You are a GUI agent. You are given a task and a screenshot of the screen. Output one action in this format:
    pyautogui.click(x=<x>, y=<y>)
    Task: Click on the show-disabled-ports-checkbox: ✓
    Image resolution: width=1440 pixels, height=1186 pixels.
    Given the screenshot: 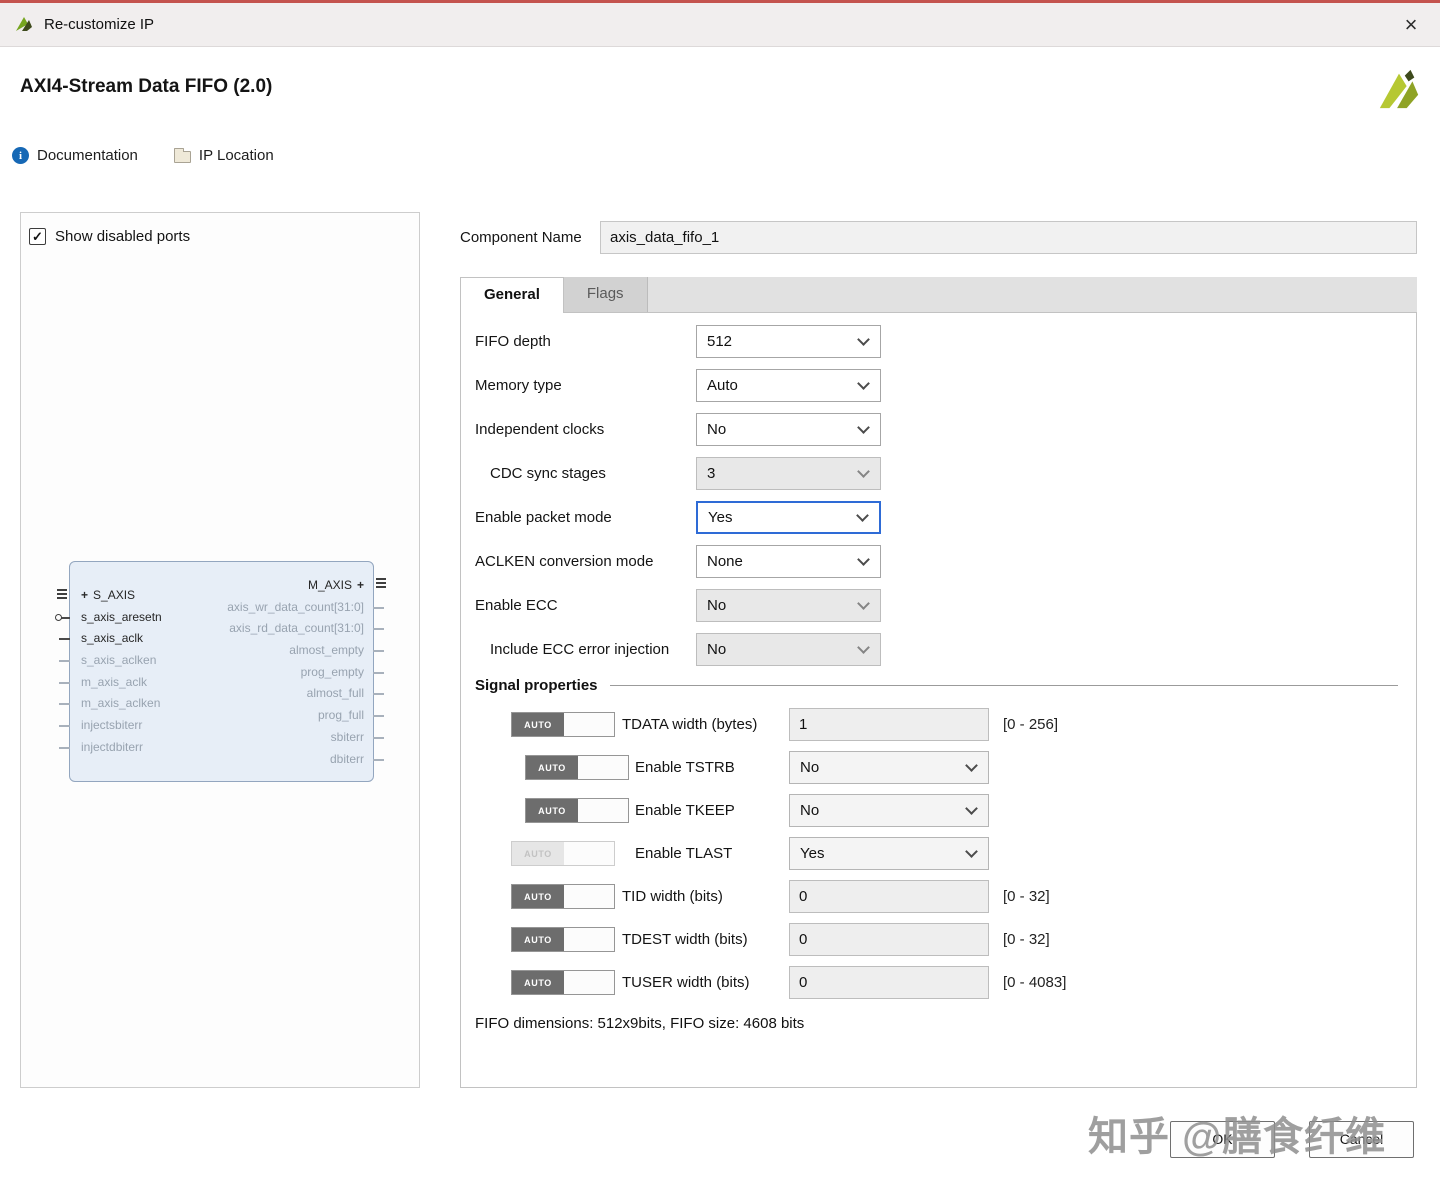 What is the action you would take?
    pyautogui.click(x=37, y=236)
    